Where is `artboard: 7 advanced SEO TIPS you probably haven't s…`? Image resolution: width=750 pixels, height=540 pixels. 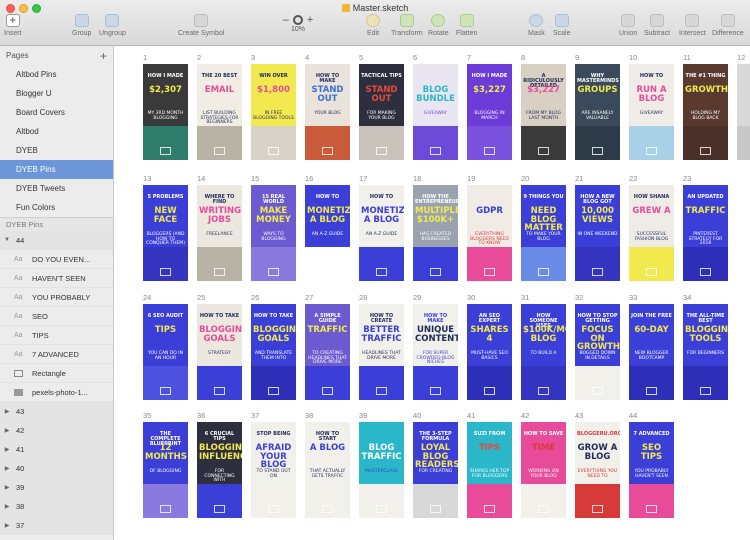
artboard: 7 advanced SEO TIPS you probably haven't s… is located at coordinates (651, 470).